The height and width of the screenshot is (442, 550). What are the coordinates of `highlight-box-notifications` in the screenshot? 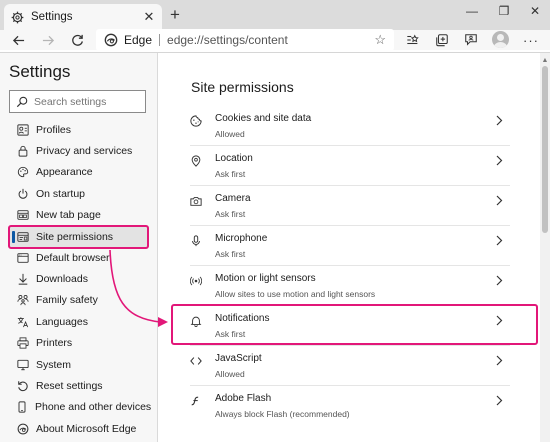 It's located at (354, 324).